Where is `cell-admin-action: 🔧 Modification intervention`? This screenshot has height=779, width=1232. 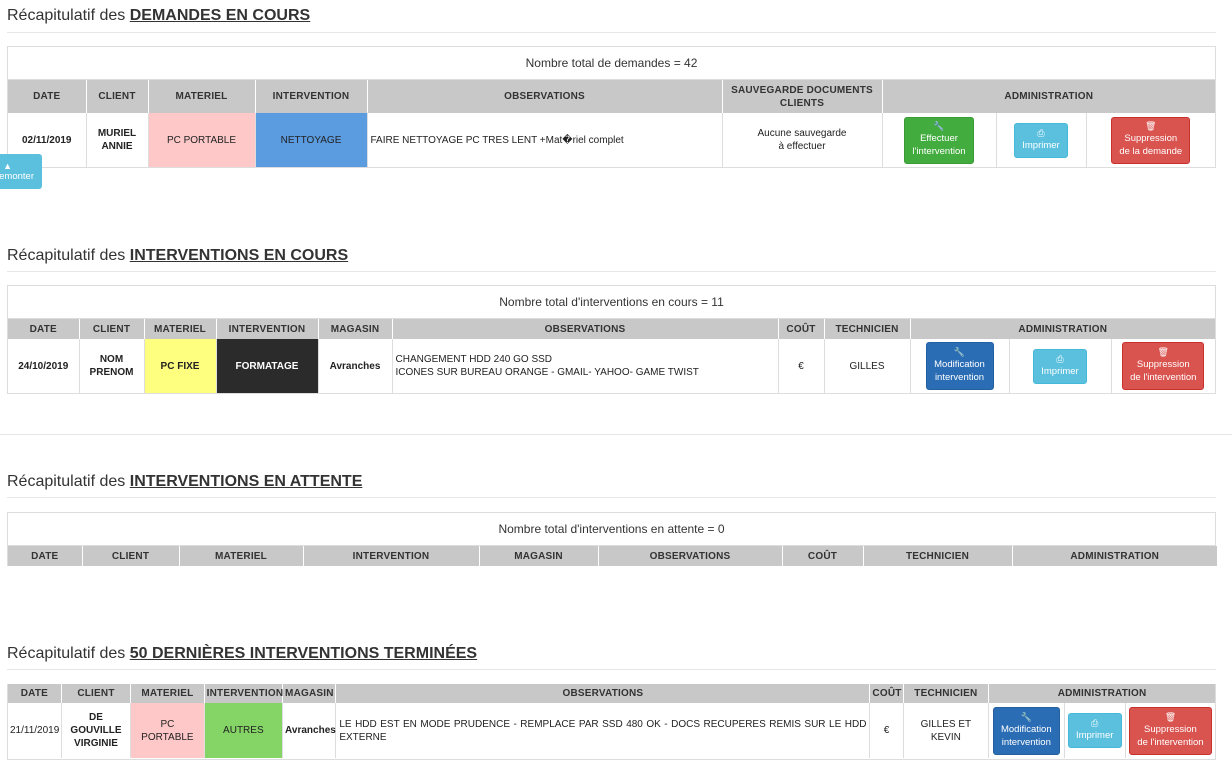 cell-admin-action: 🔧 Modification intervention is located at coordinates (960, 366).